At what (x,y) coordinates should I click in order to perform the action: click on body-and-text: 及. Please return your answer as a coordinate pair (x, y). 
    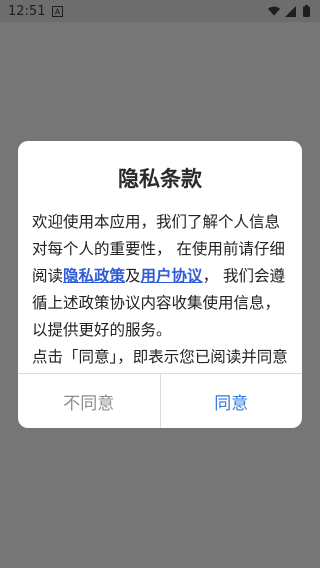
    Looking at the image, I should click on (133, 276).